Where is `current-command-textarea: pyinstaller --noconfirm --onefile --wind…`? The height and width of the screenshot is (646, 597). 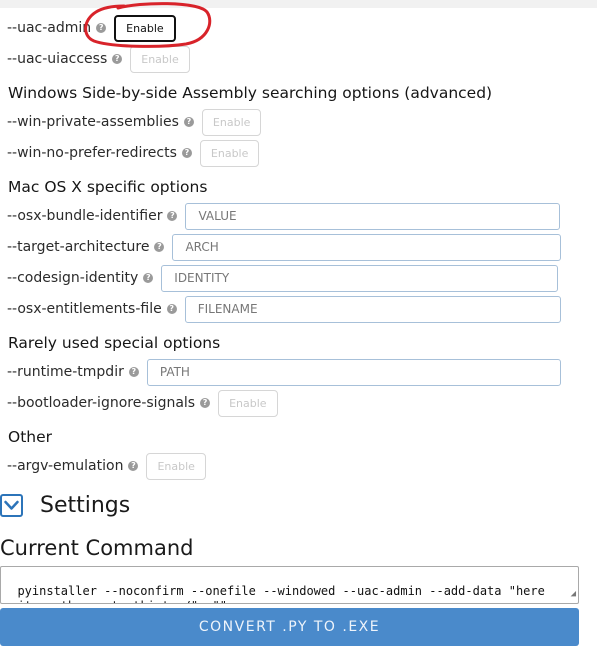 current-command-textarea: pyinstaller --noconfirm --onefile --wind… is located at coordinates (289, 585).